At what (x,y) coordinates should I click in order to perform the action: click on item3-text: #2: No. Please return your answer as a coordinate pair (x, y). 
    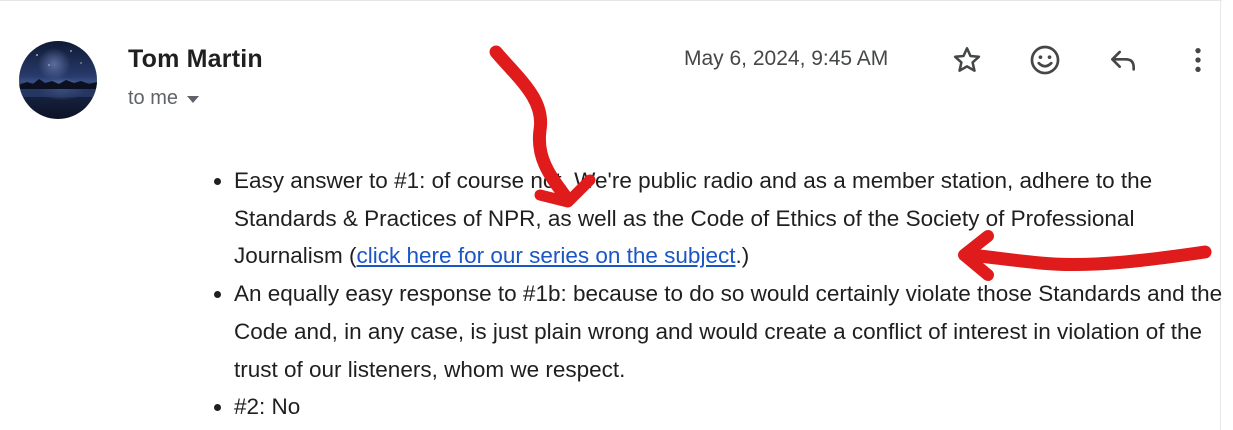
    Looking at the image, I should click on (267, 407).